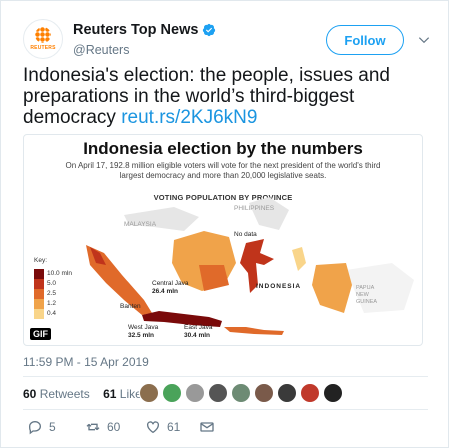  I want to click on envelope-icon, so click(207, 427).